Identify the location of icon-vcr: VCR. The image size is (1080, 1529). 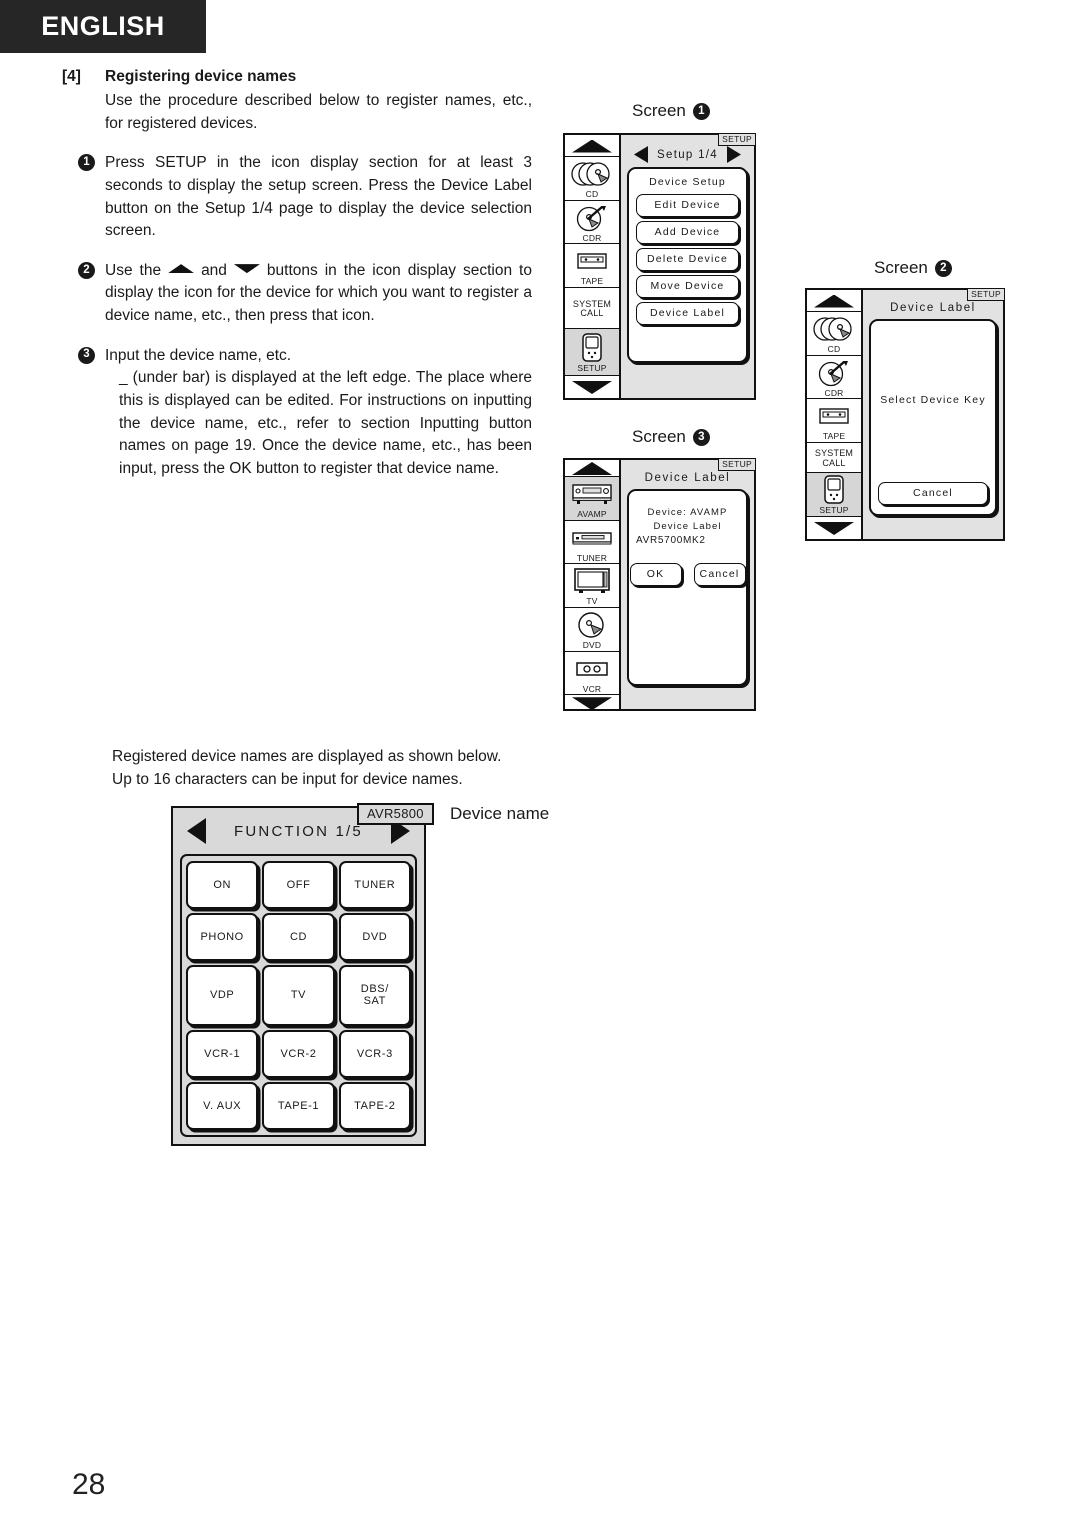
(592, 674).